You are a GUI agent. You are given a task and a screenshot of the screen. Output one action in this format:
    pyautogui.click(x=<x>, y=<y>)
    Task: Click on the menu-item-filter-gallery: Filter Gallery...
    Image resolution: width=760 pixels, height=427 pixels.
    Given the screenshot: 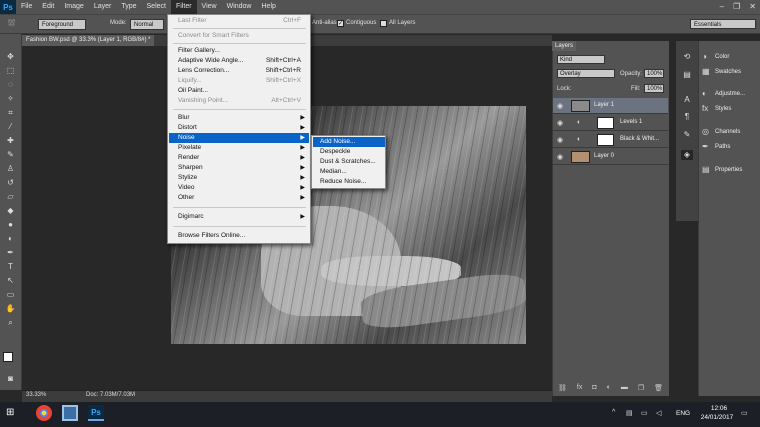 What is the action you would take?
    pyautogui.click(x=239, y=51)
    